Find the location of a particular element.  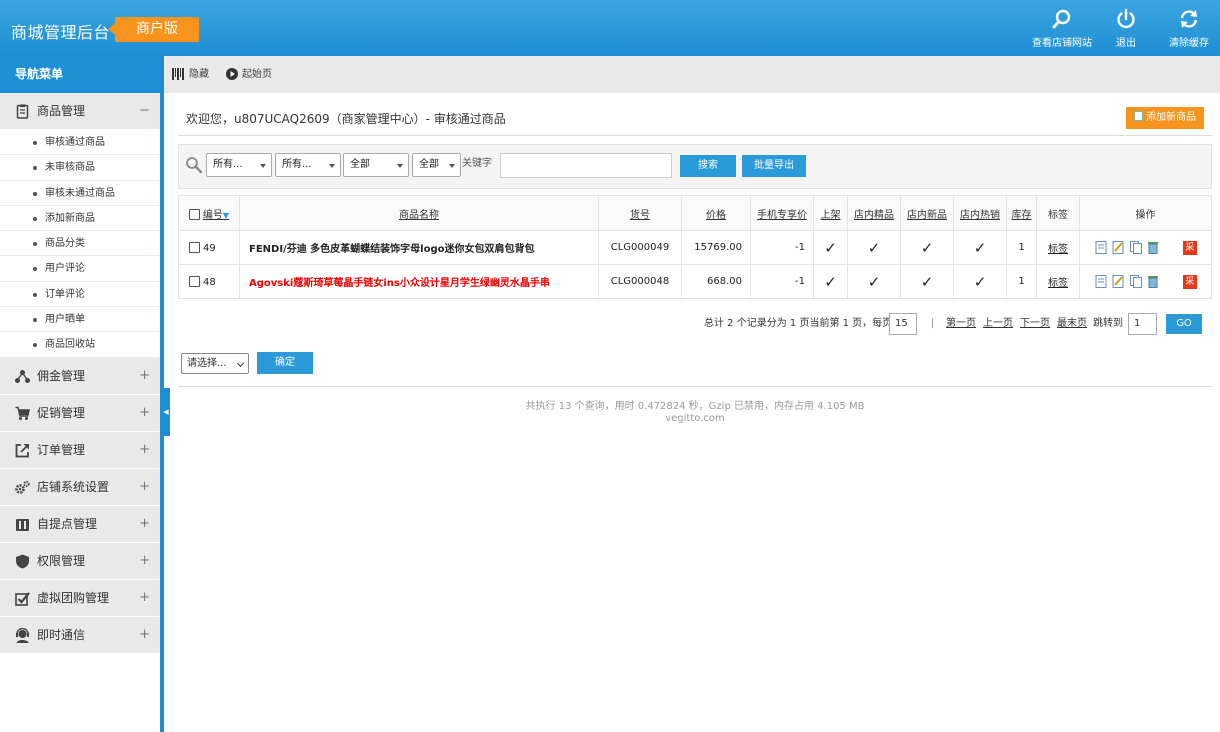

sidebar-group-commission: 佣金管理 + is located at coordinates (80, 376).